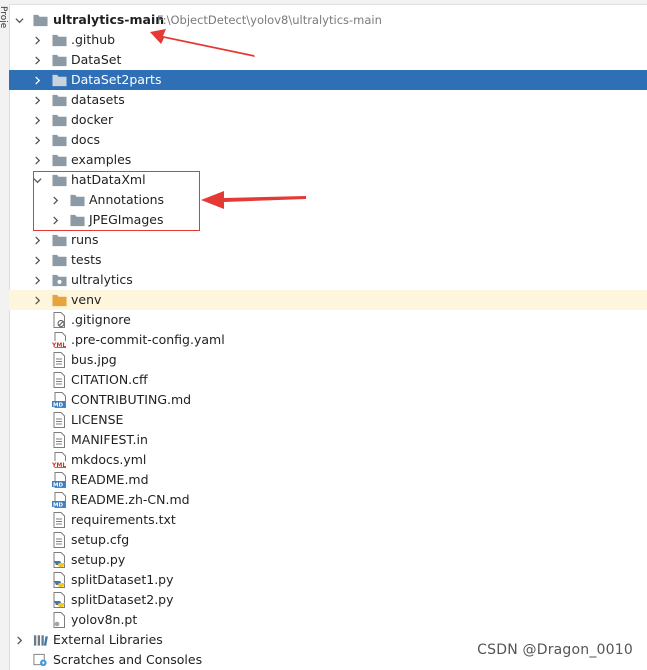 The image size is (647, 670). I want to click on item-label: bus.jpg, so click(94, 359).